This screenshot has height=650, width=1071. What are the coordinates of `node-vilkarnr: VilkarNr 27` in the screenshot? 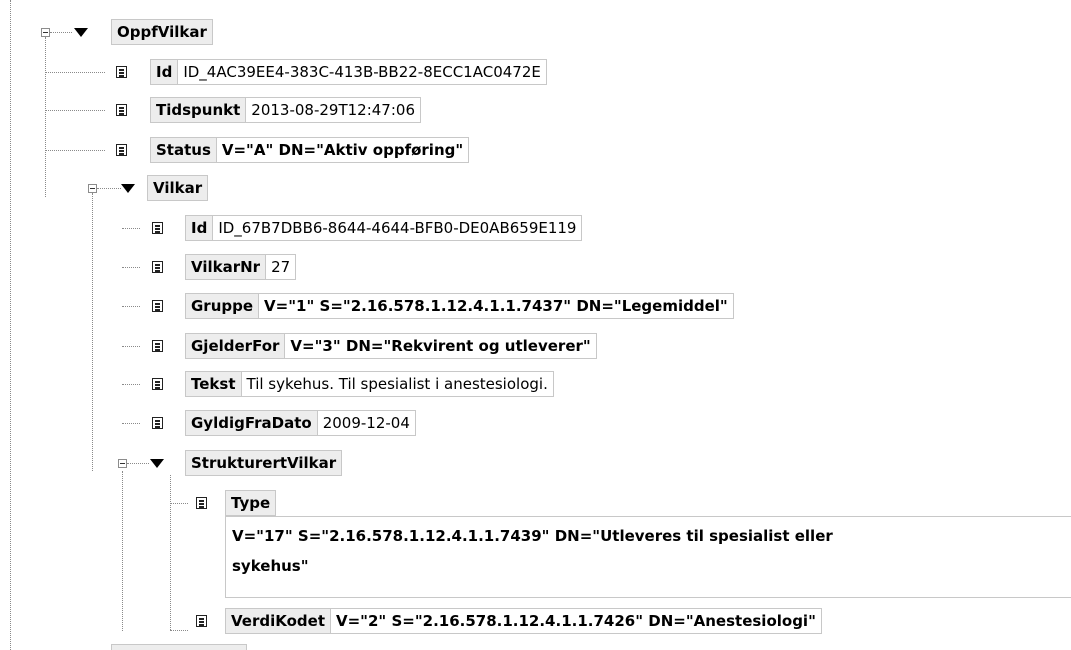 It's located at (241, 267).